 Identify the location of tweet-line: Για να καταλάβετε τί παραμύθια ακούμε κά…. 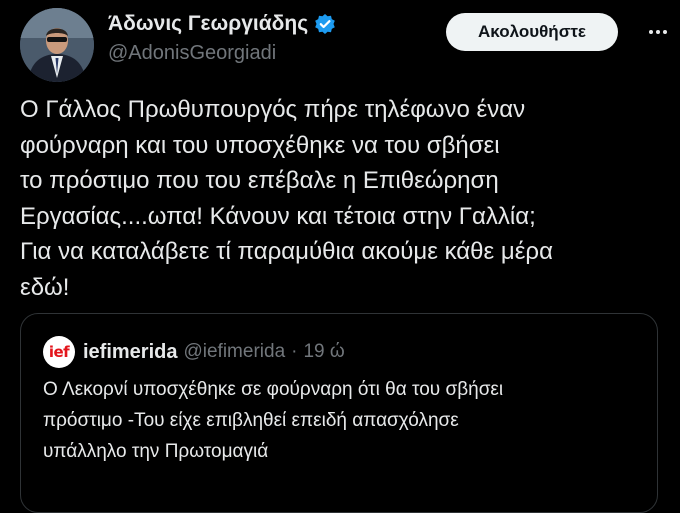
(286, 251).